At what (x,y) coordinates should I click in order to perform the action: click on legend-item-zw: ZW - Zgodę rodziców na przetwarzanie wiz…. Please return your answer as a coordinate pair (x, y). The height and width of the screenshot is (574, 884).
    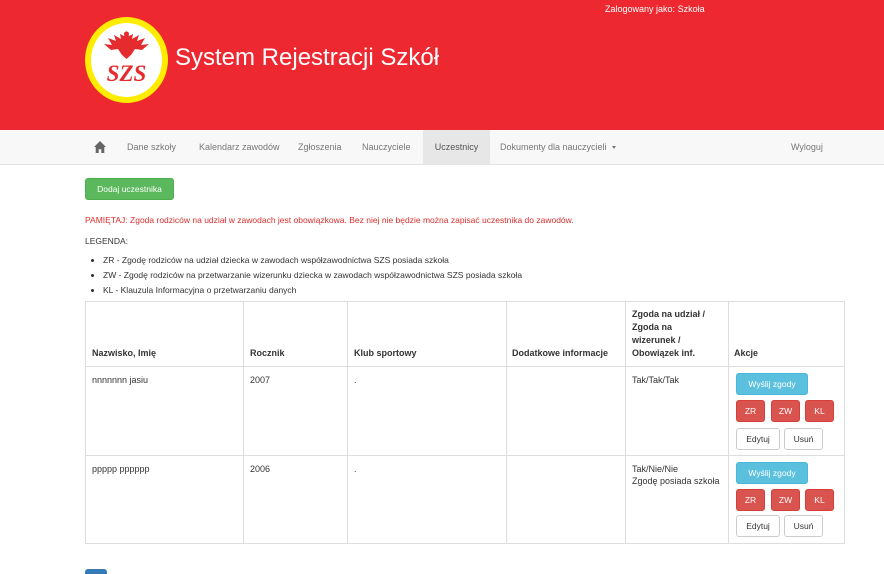
    Looking at the image, I should click on (312, 276).